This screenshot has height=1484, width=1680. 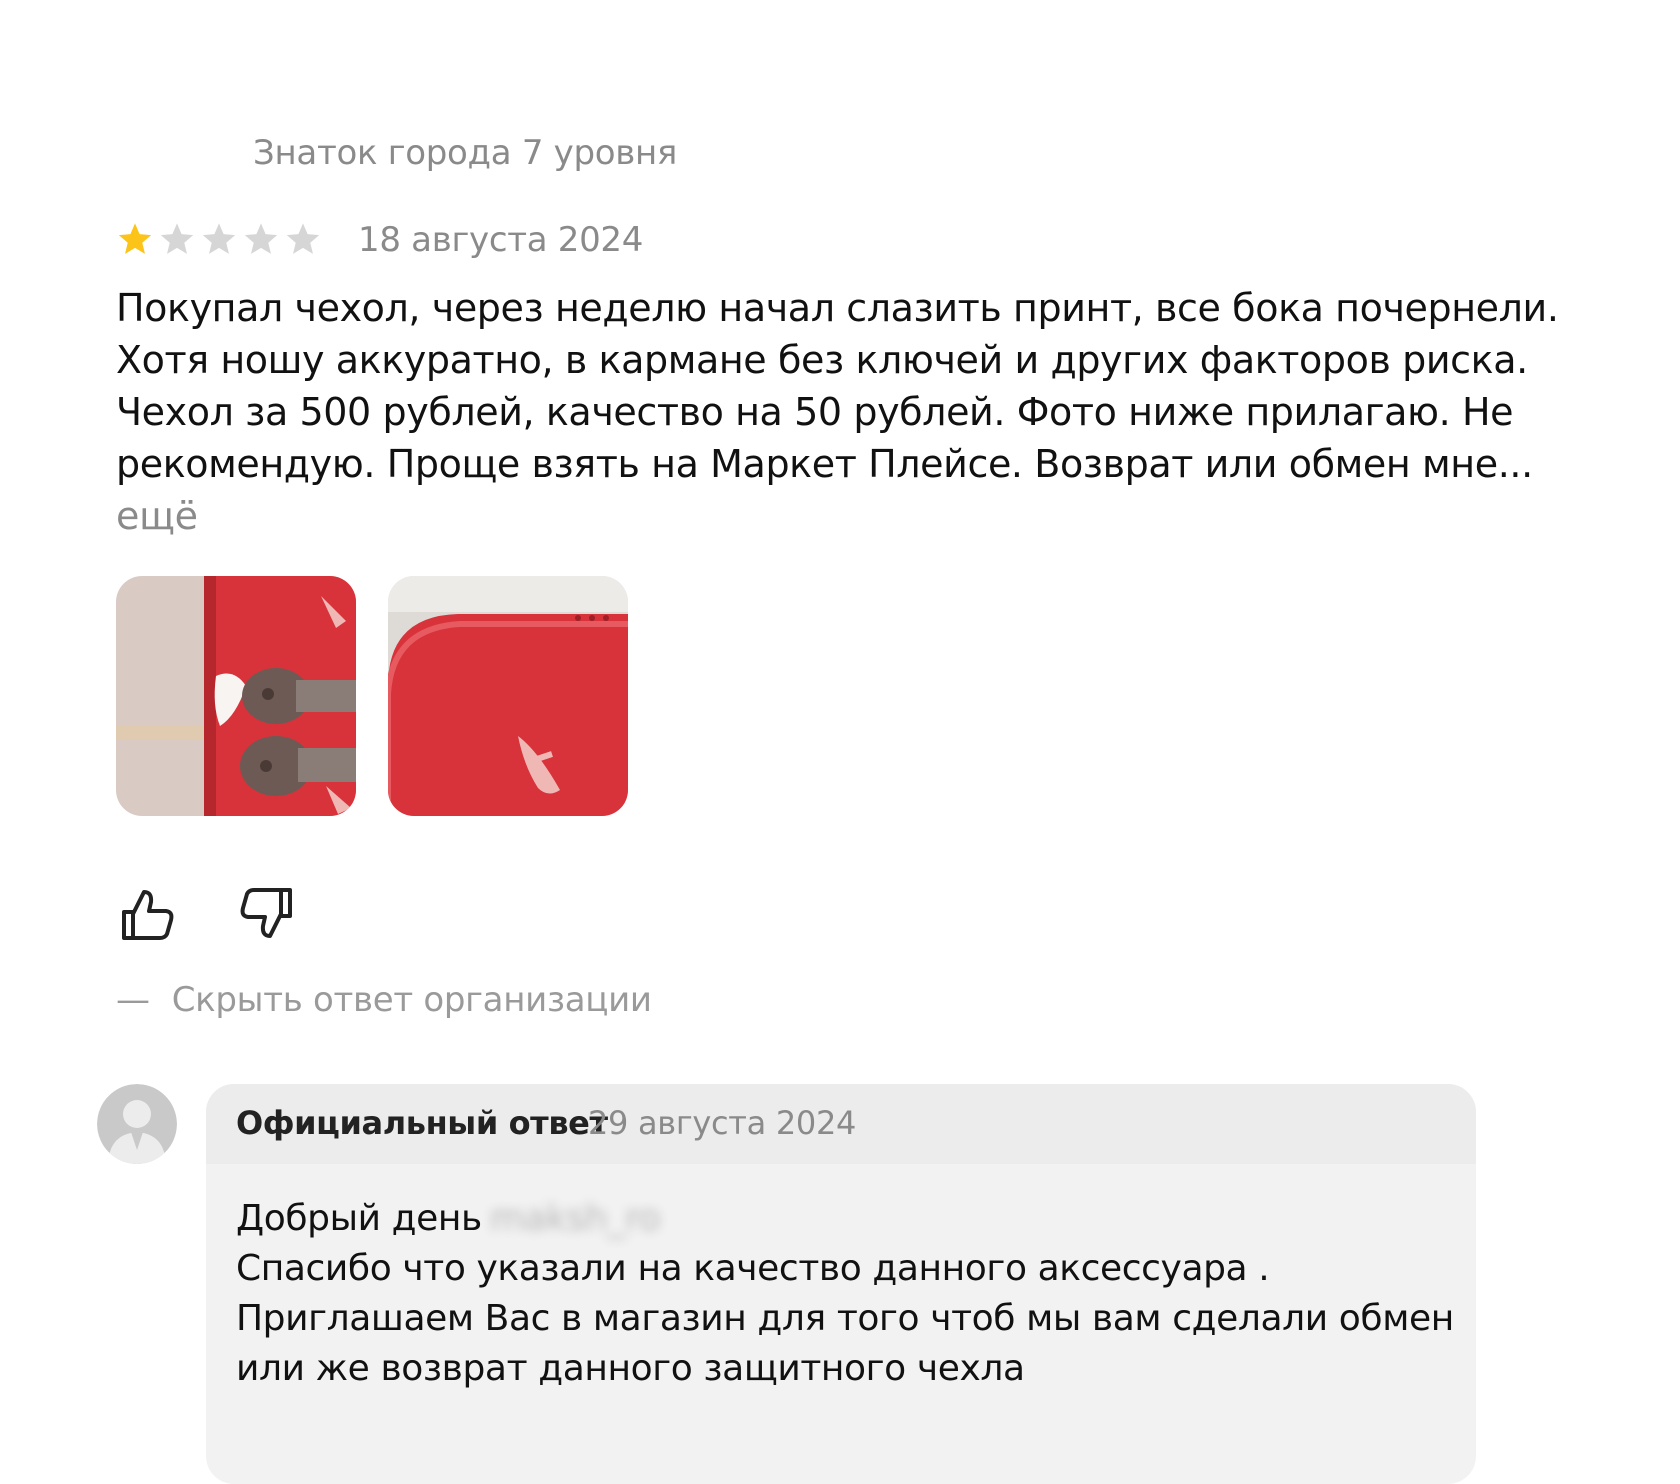 I want to click on blurred-username: maksh_ro, so click(x=575, y=1218).